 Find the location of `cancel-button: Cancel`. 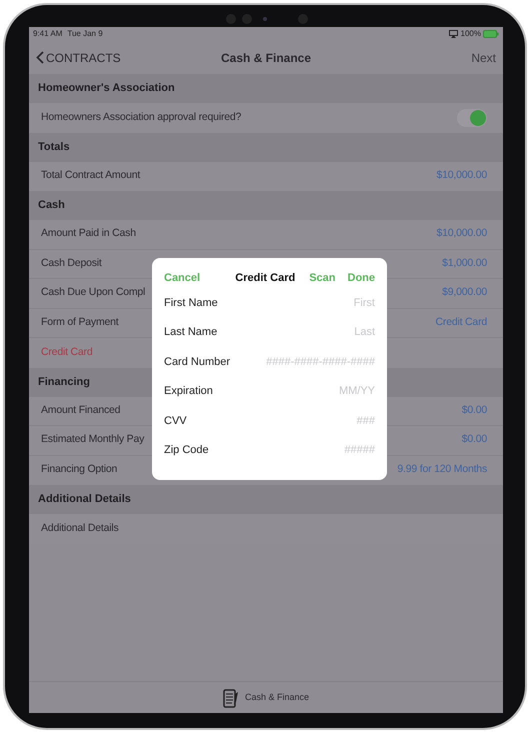

cancel-button: Cancel is located at coordinates (182, 278).